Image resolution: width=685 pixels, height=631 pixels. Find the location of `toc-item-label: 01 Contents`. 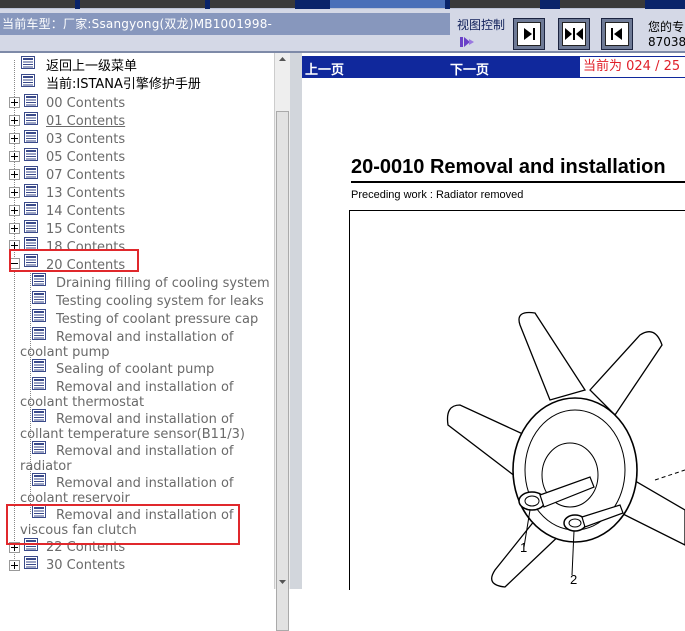

toc-item-label: 01 Contents is located at coordinates (85, 121).